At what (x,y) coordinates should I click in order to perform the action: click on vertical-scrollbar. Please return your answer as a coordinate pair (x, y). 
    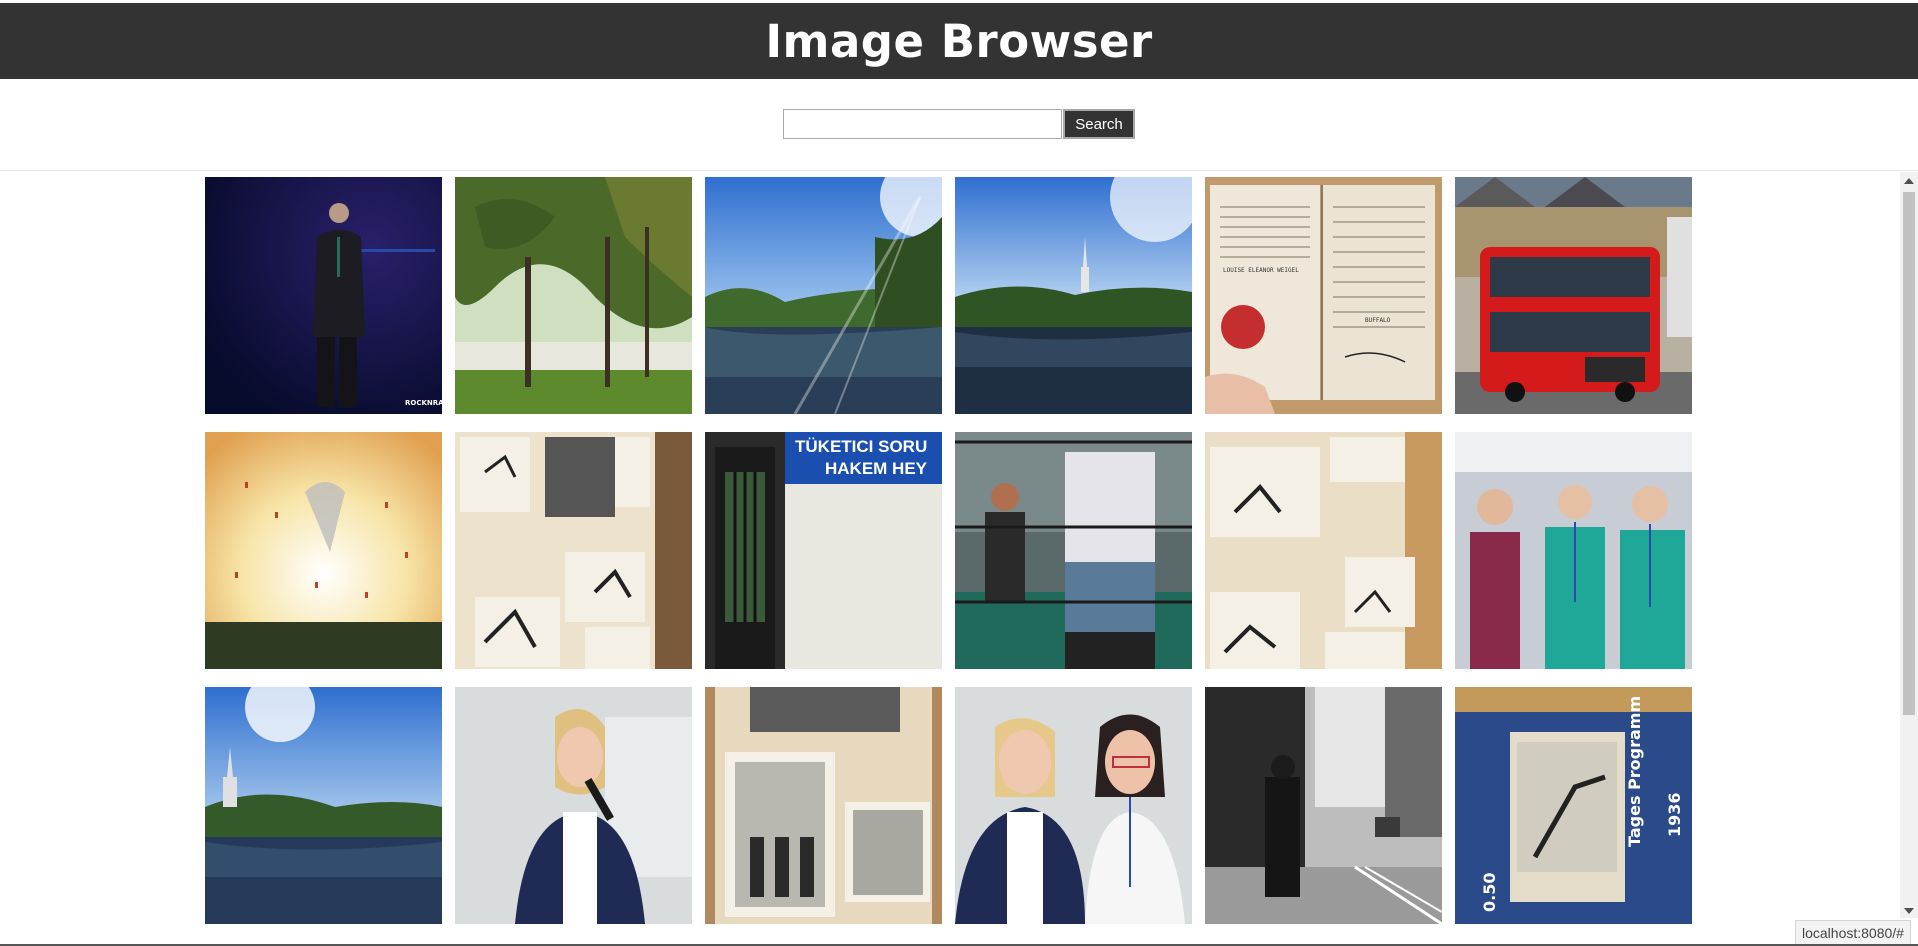
    Looking at the image, I should click on (1909, 545).